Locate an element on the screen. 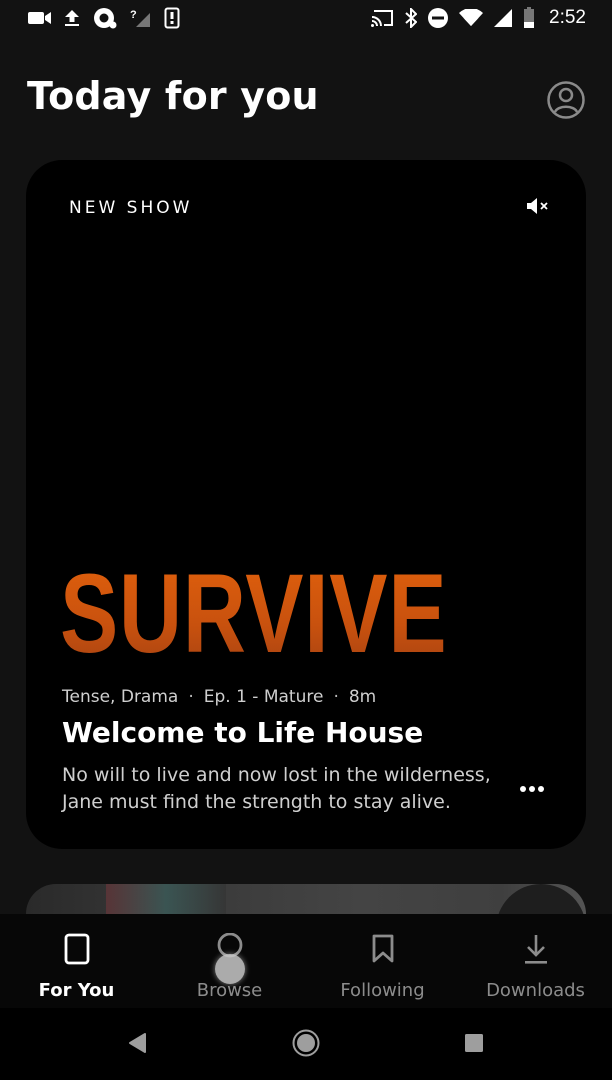 The width and height of the screenshot is (612, 1080). volume-muted-icon is located at coordinates (538, 209).